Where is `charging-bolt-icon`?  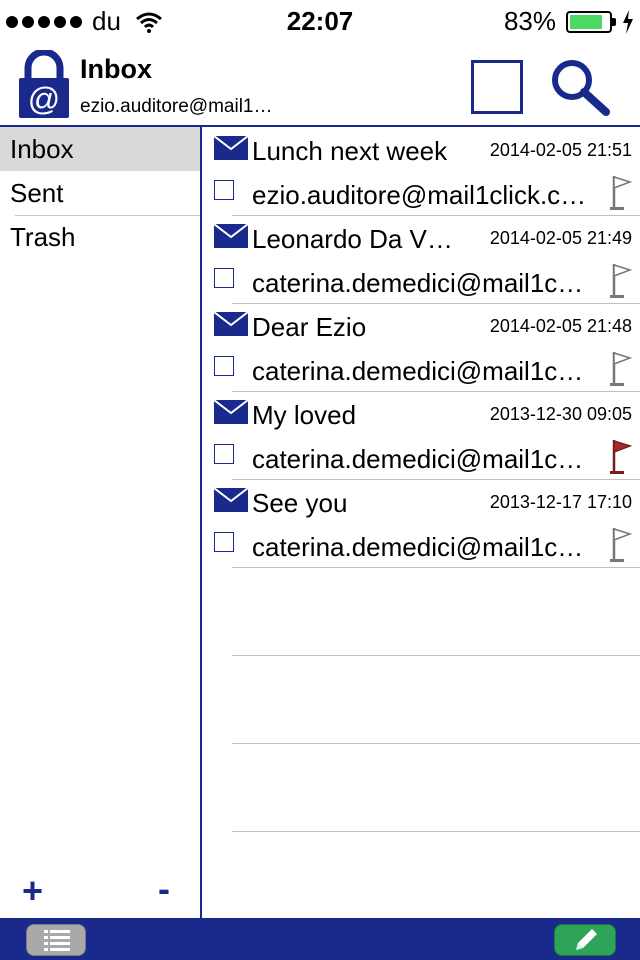 charging-bolt-icon is located at coordinates (628, 21).